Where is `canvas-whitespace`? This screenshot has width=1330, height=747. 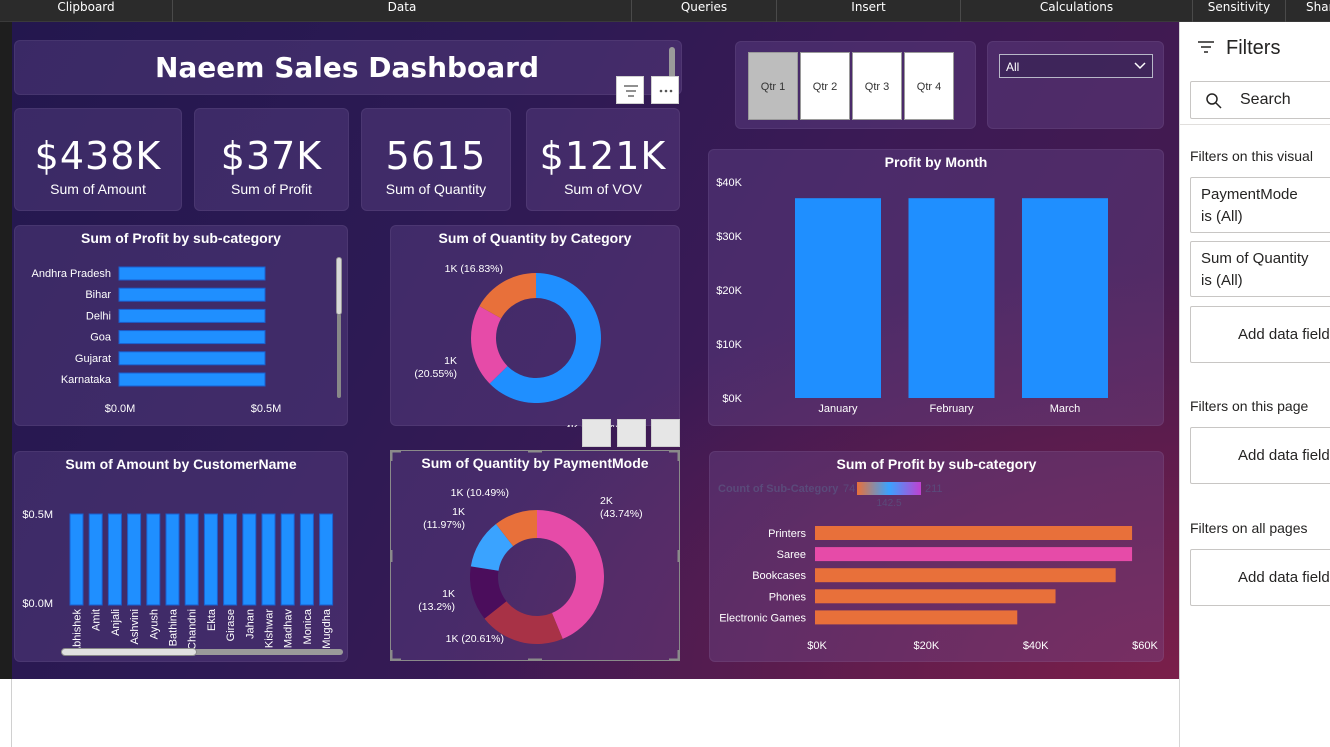
canvas-whitespace is located at coordinates (595, 713).